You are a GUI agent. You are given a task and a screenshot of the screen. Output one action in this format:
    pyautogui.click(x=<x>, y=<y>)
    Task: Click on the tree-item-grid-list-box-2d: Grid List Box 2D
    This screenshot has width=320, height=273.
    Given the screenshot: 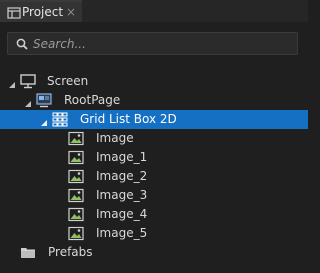 What is the action you would take?
    pyautogui.click(x=154, y=119)
    